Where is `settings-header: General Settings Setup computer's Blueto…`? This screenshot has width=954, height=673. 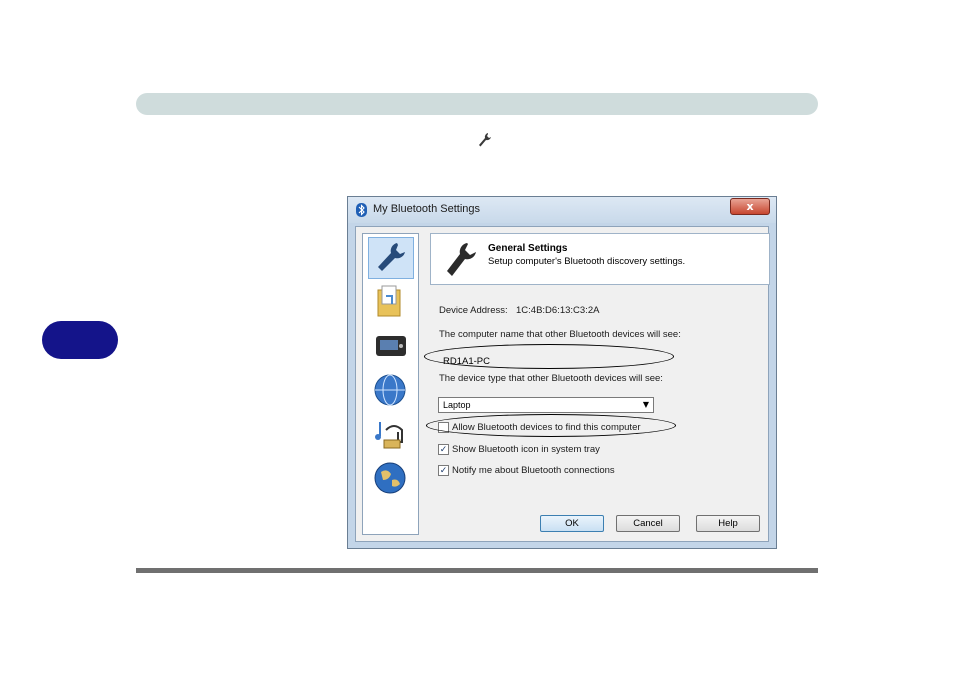 settings-header: General Settings Setup computer's Blueto… is located at coordinates (600, 259).